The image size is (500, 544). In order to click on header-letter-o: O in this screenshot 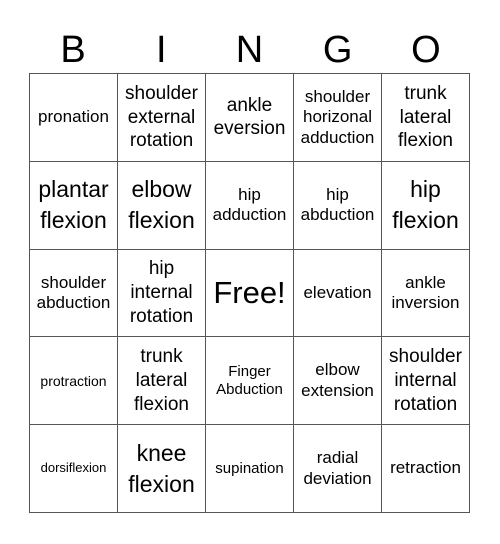, I will do `click(426, 50)`.